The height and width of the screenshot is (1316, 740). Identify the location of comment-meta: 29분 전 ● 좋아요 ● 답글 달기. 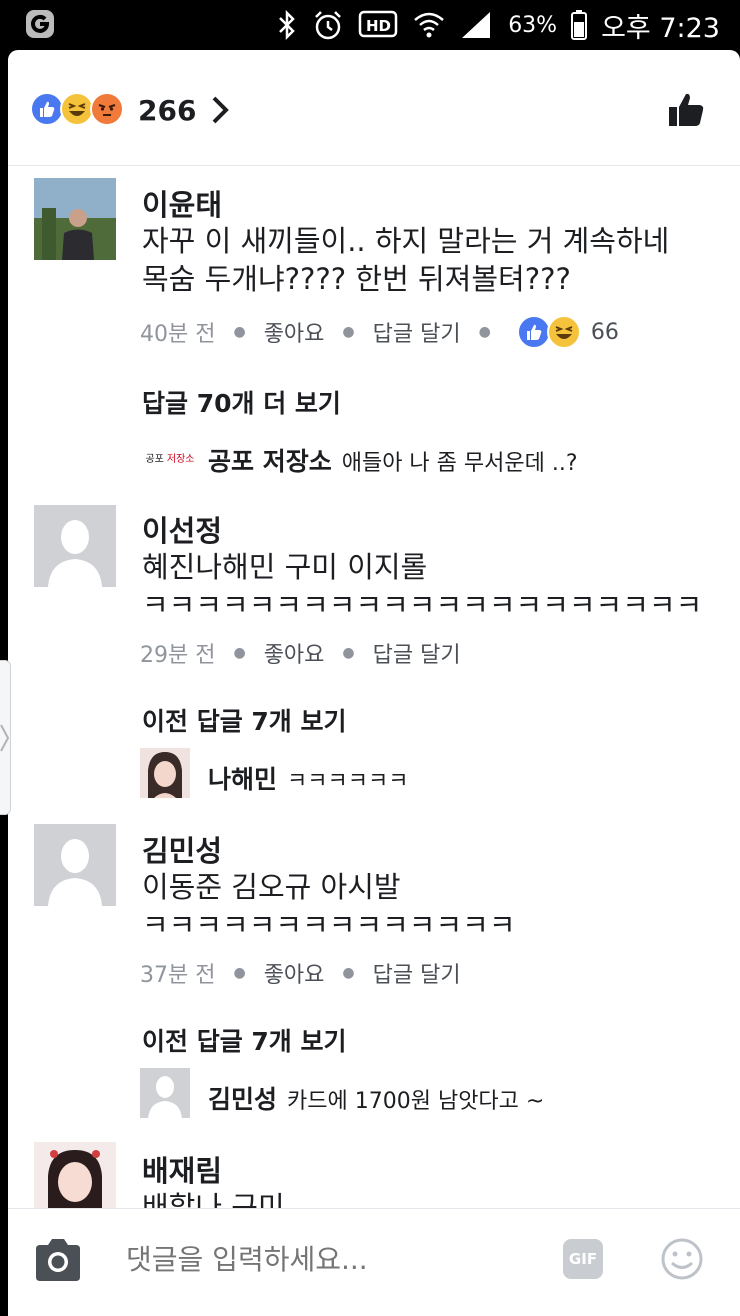
(300, 653).